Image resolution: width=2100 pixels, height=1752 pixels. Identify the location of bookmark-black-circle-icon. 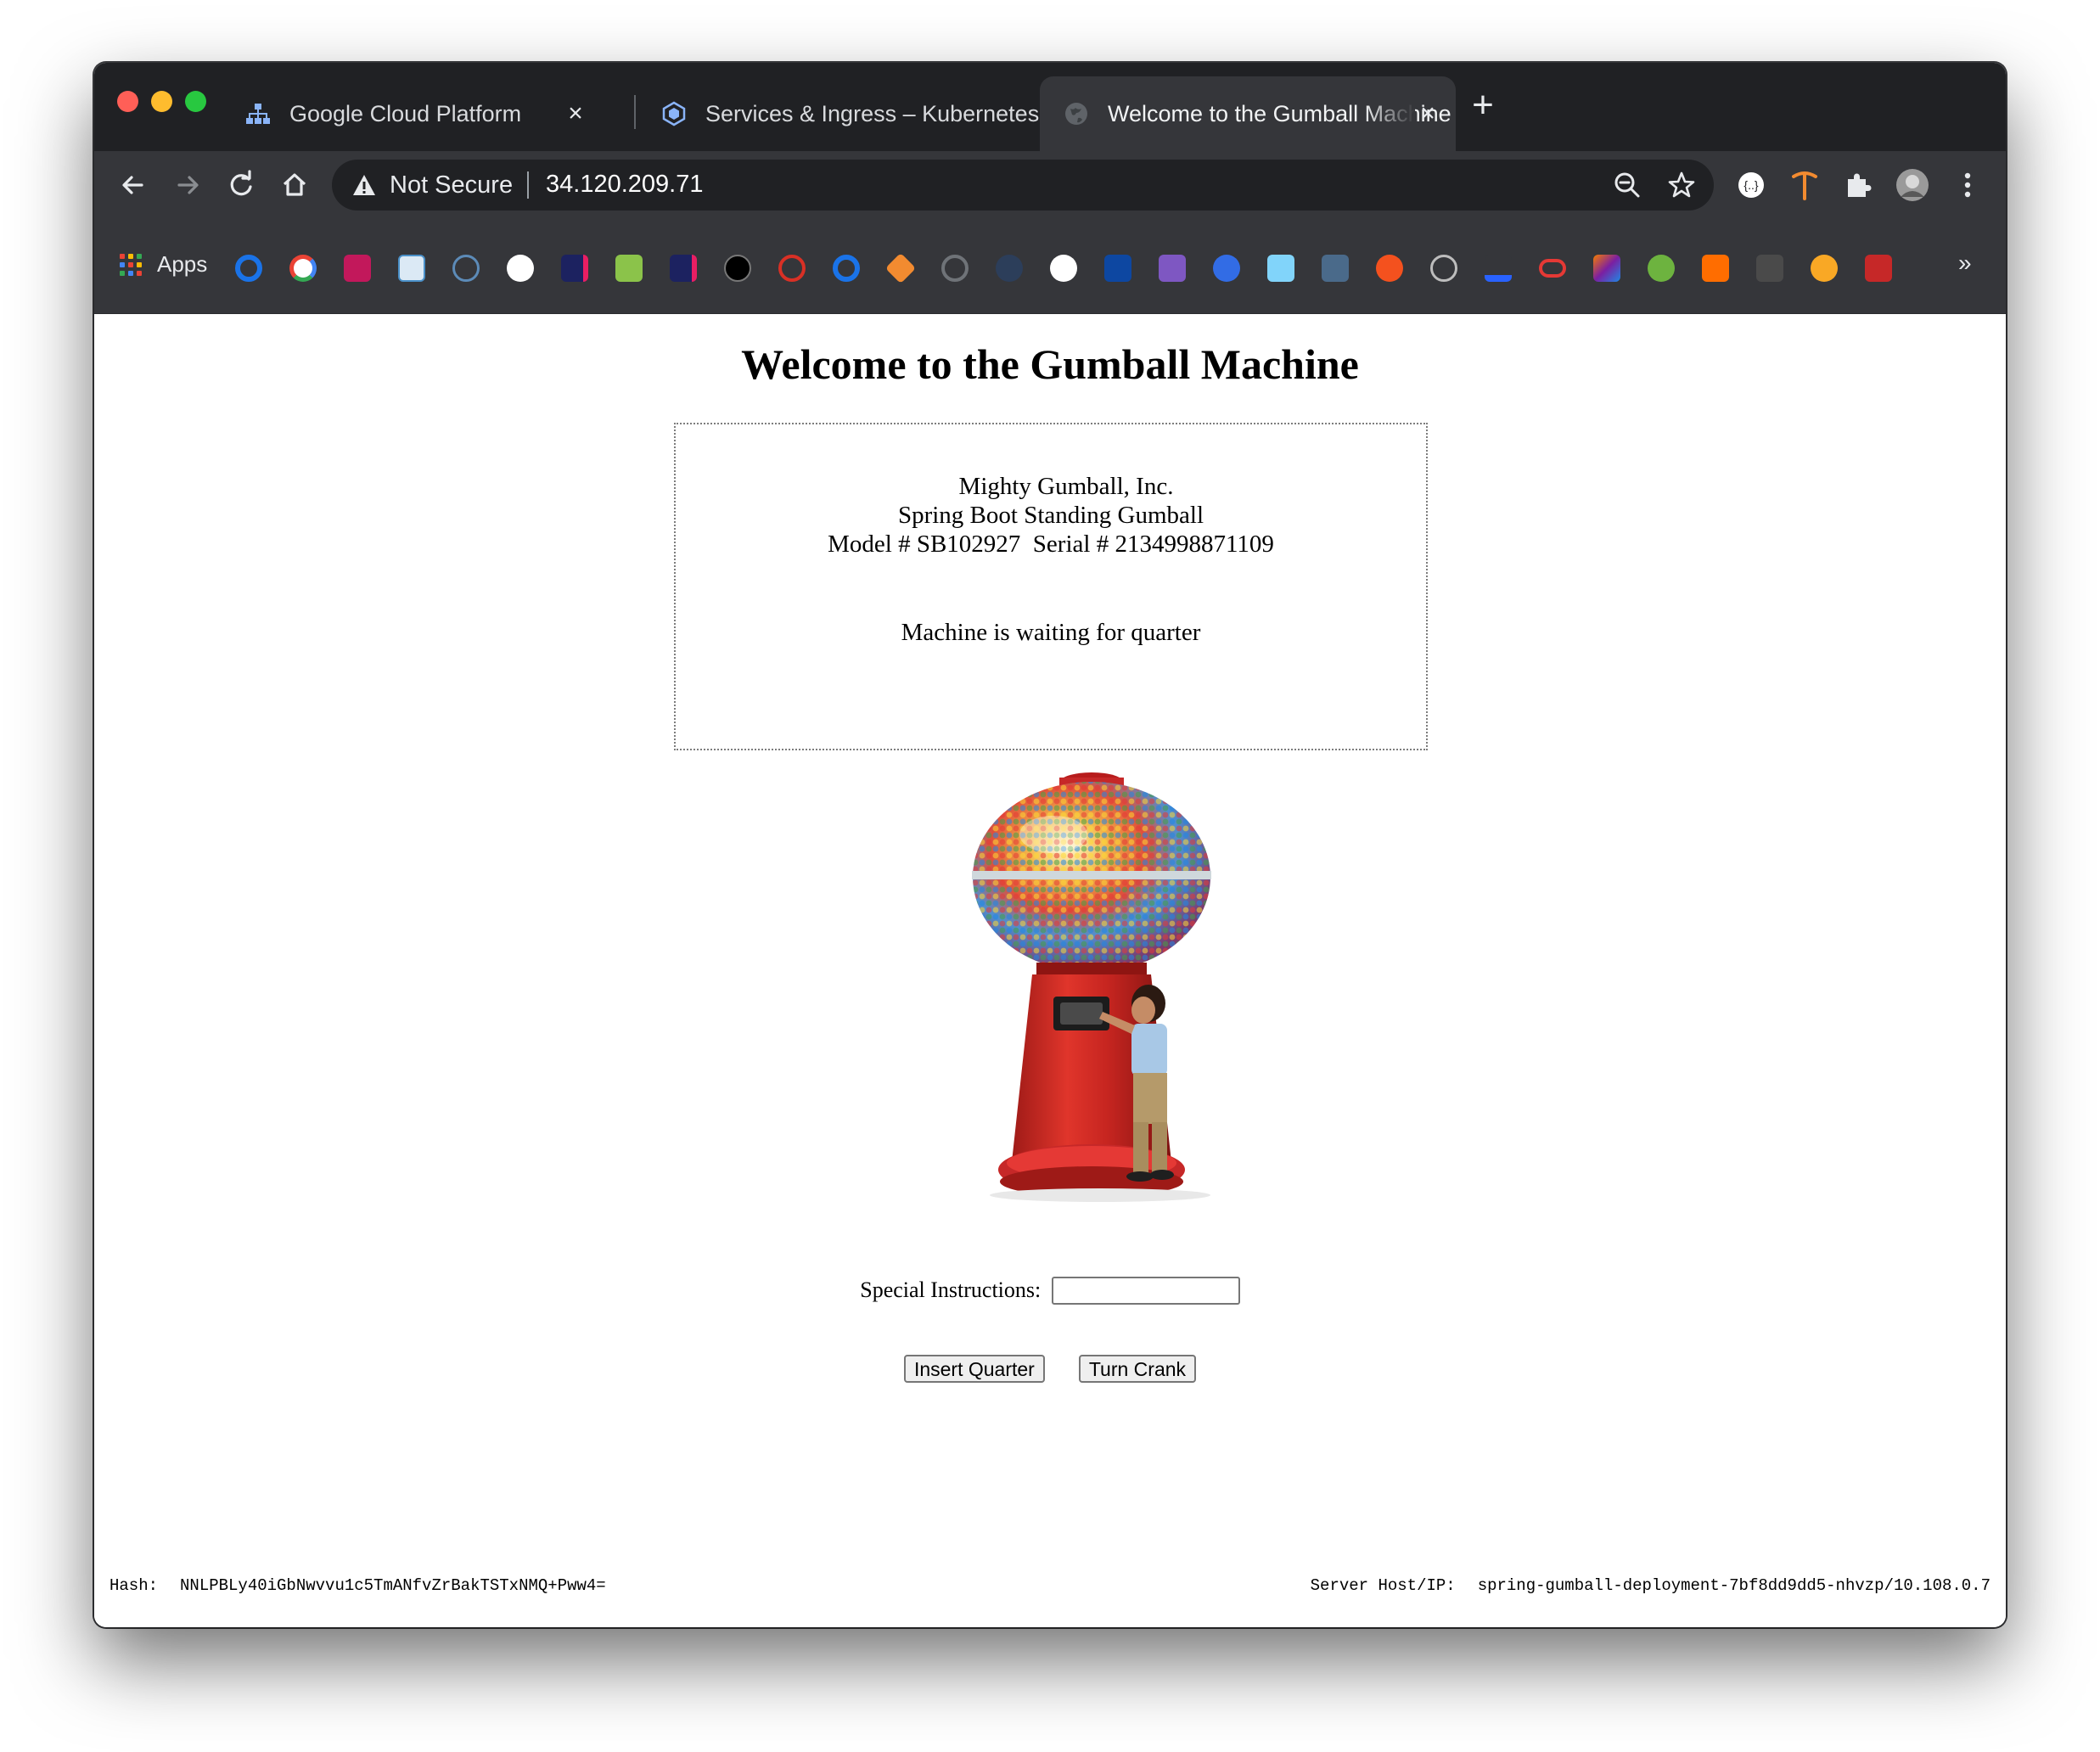
(737, 268).